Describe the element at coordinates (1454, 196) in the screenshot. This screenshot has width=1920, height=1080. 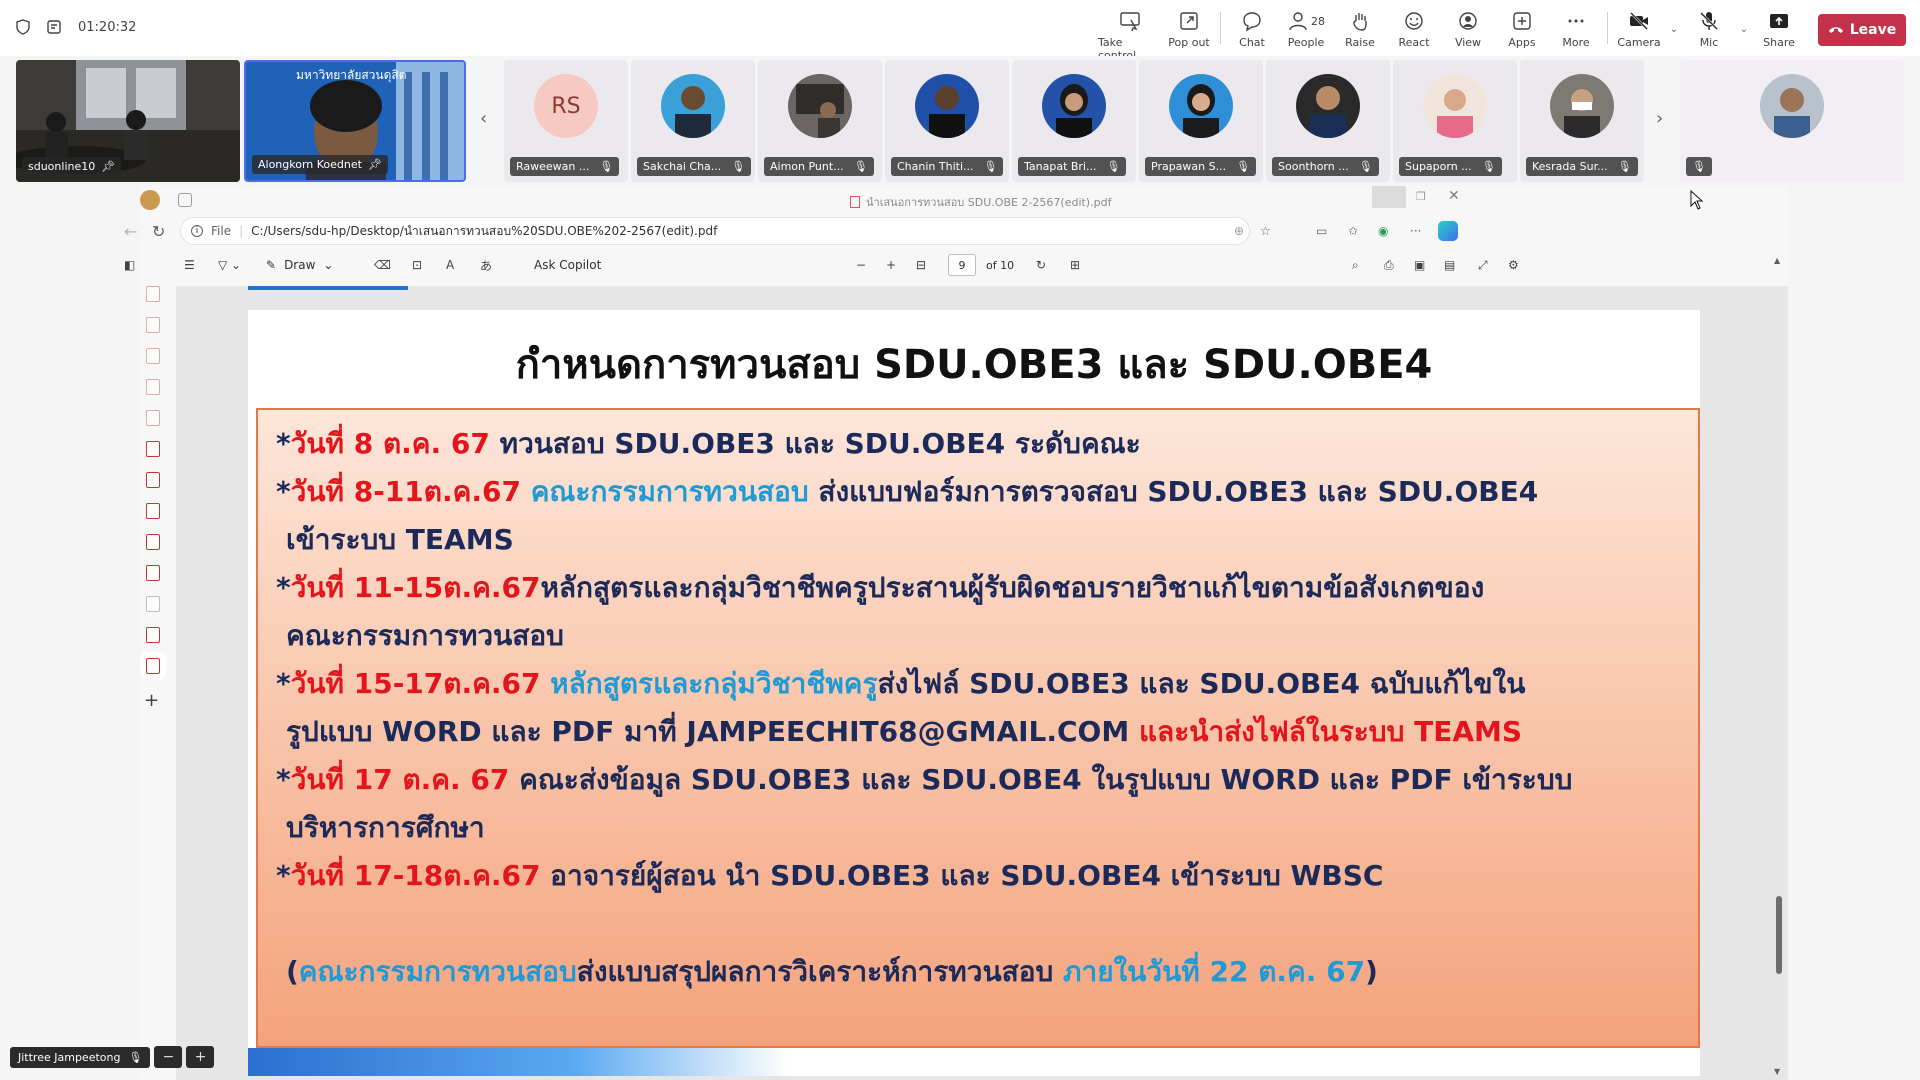
I see `close-icon: ✕` at that location.